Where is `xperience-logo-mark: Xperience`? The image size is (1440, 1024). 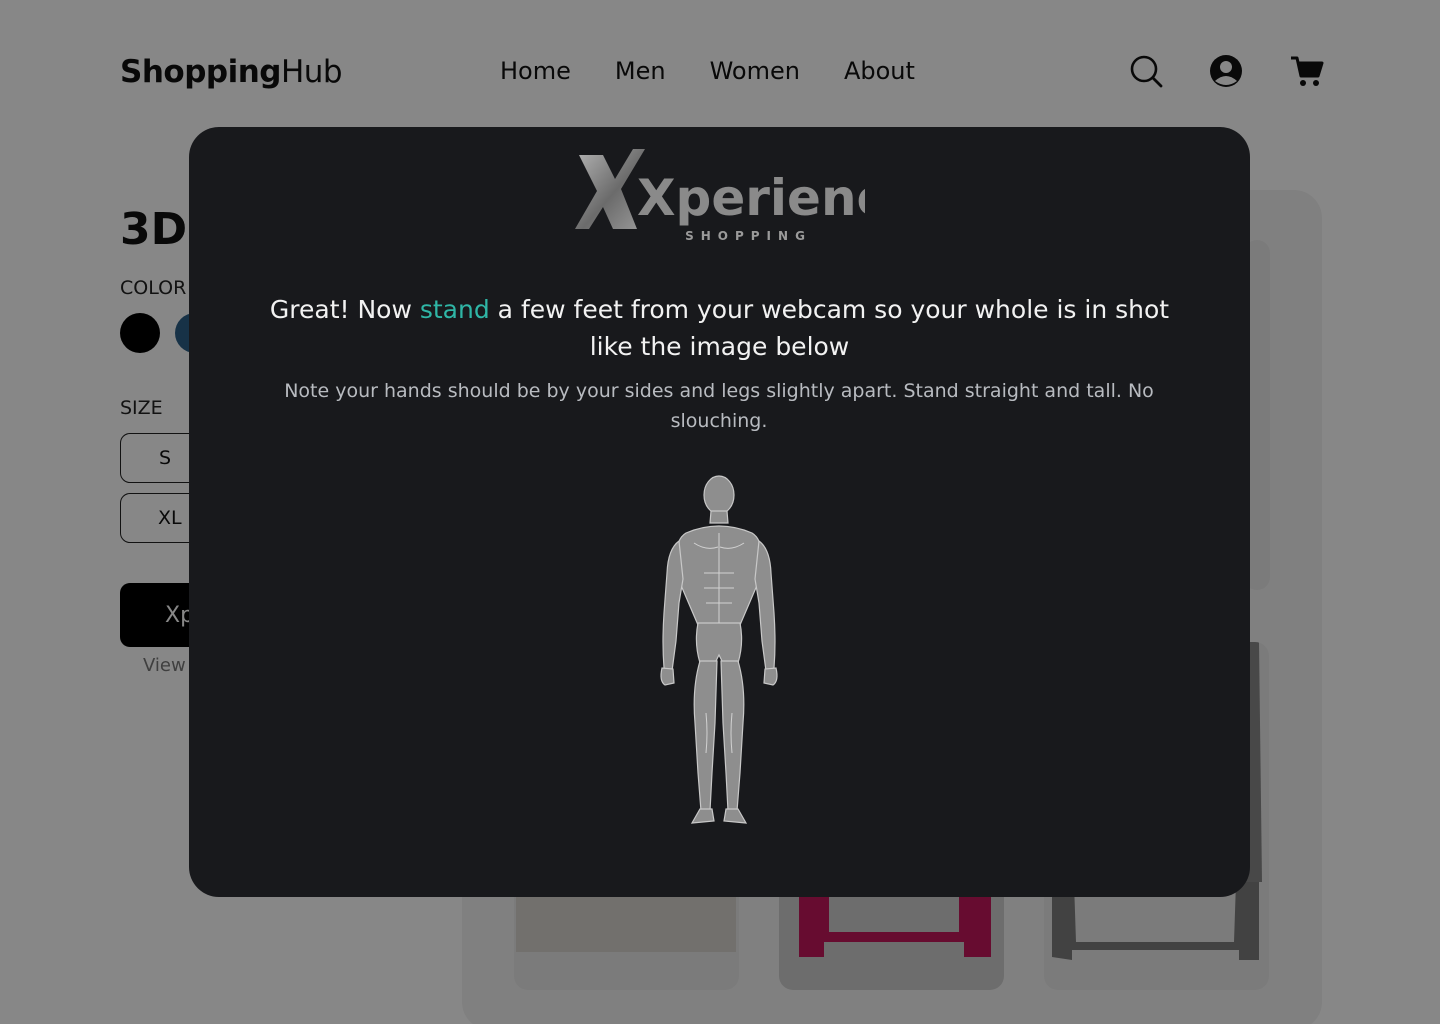 xperience-logo-mark: Xperience is located at coordinates (719, 189).